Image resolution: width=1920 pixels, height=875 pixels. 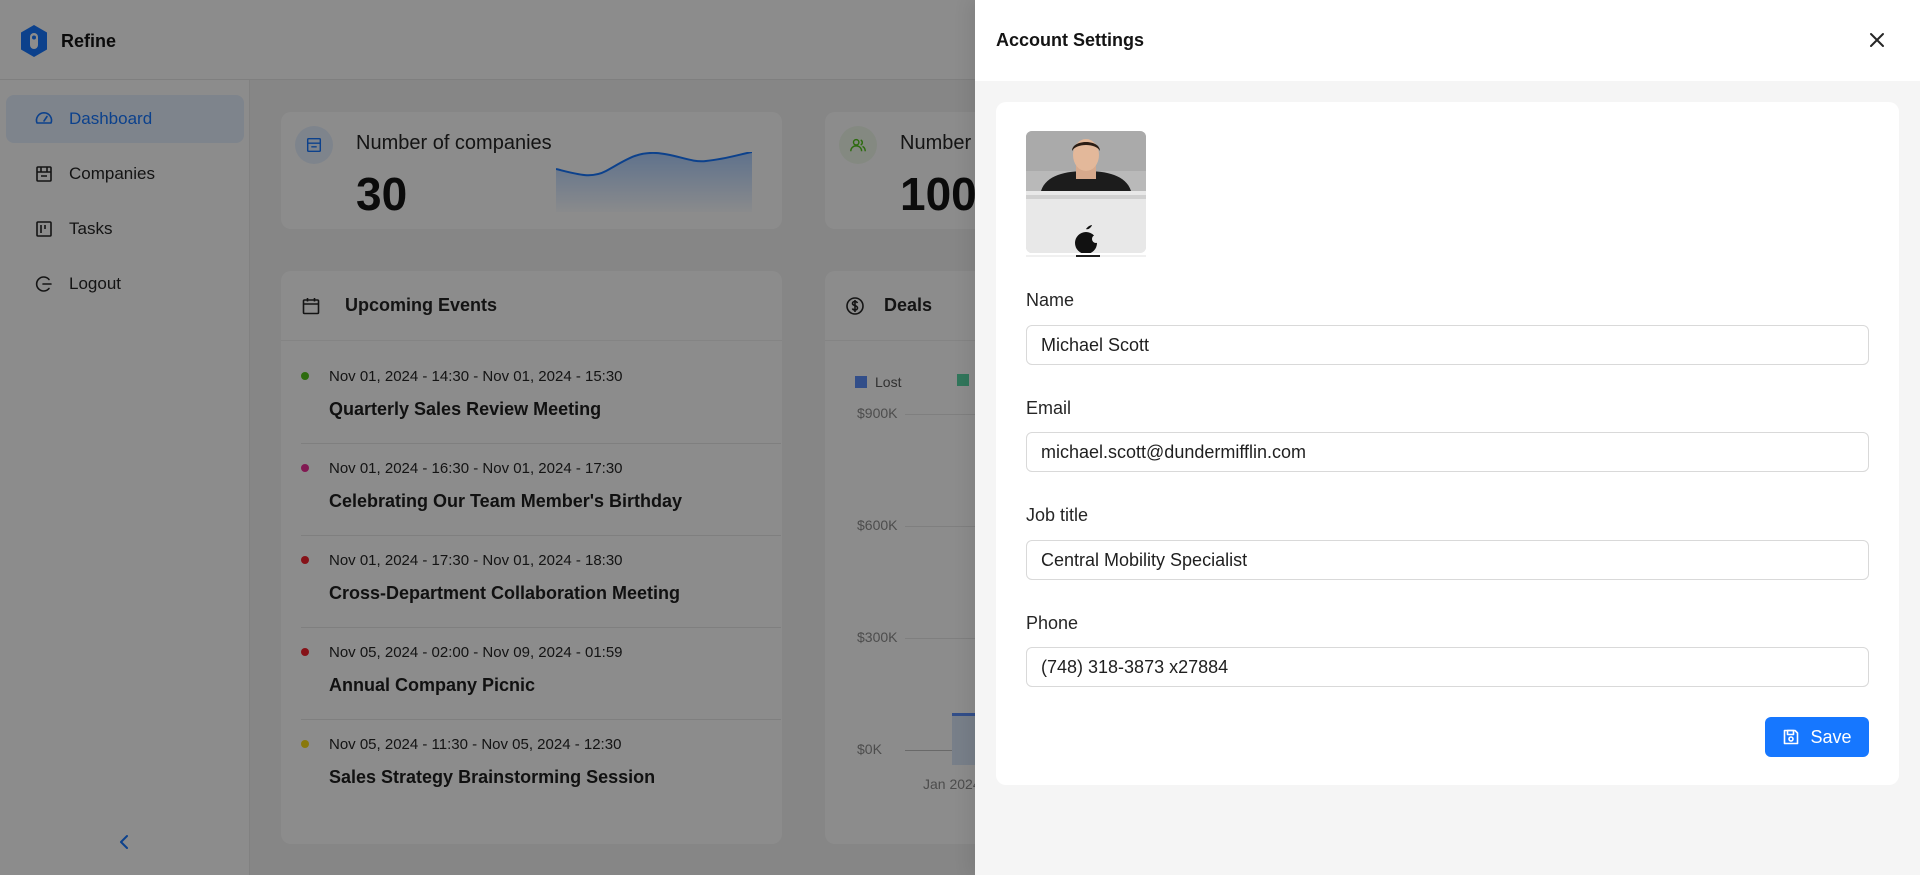 I want to click on avatar-divider, so click(x=1086, y=256).